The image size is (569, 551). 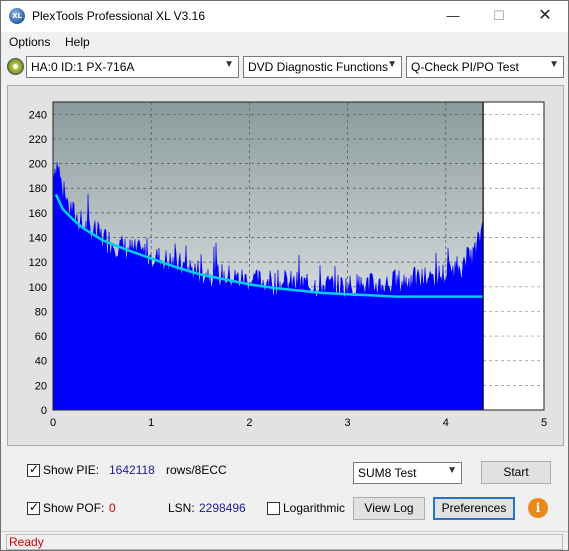 What do you see at coordinates (544, 423) in the screenshot?
I see `x-tick-label: 5` at bounding box center [544, 423].